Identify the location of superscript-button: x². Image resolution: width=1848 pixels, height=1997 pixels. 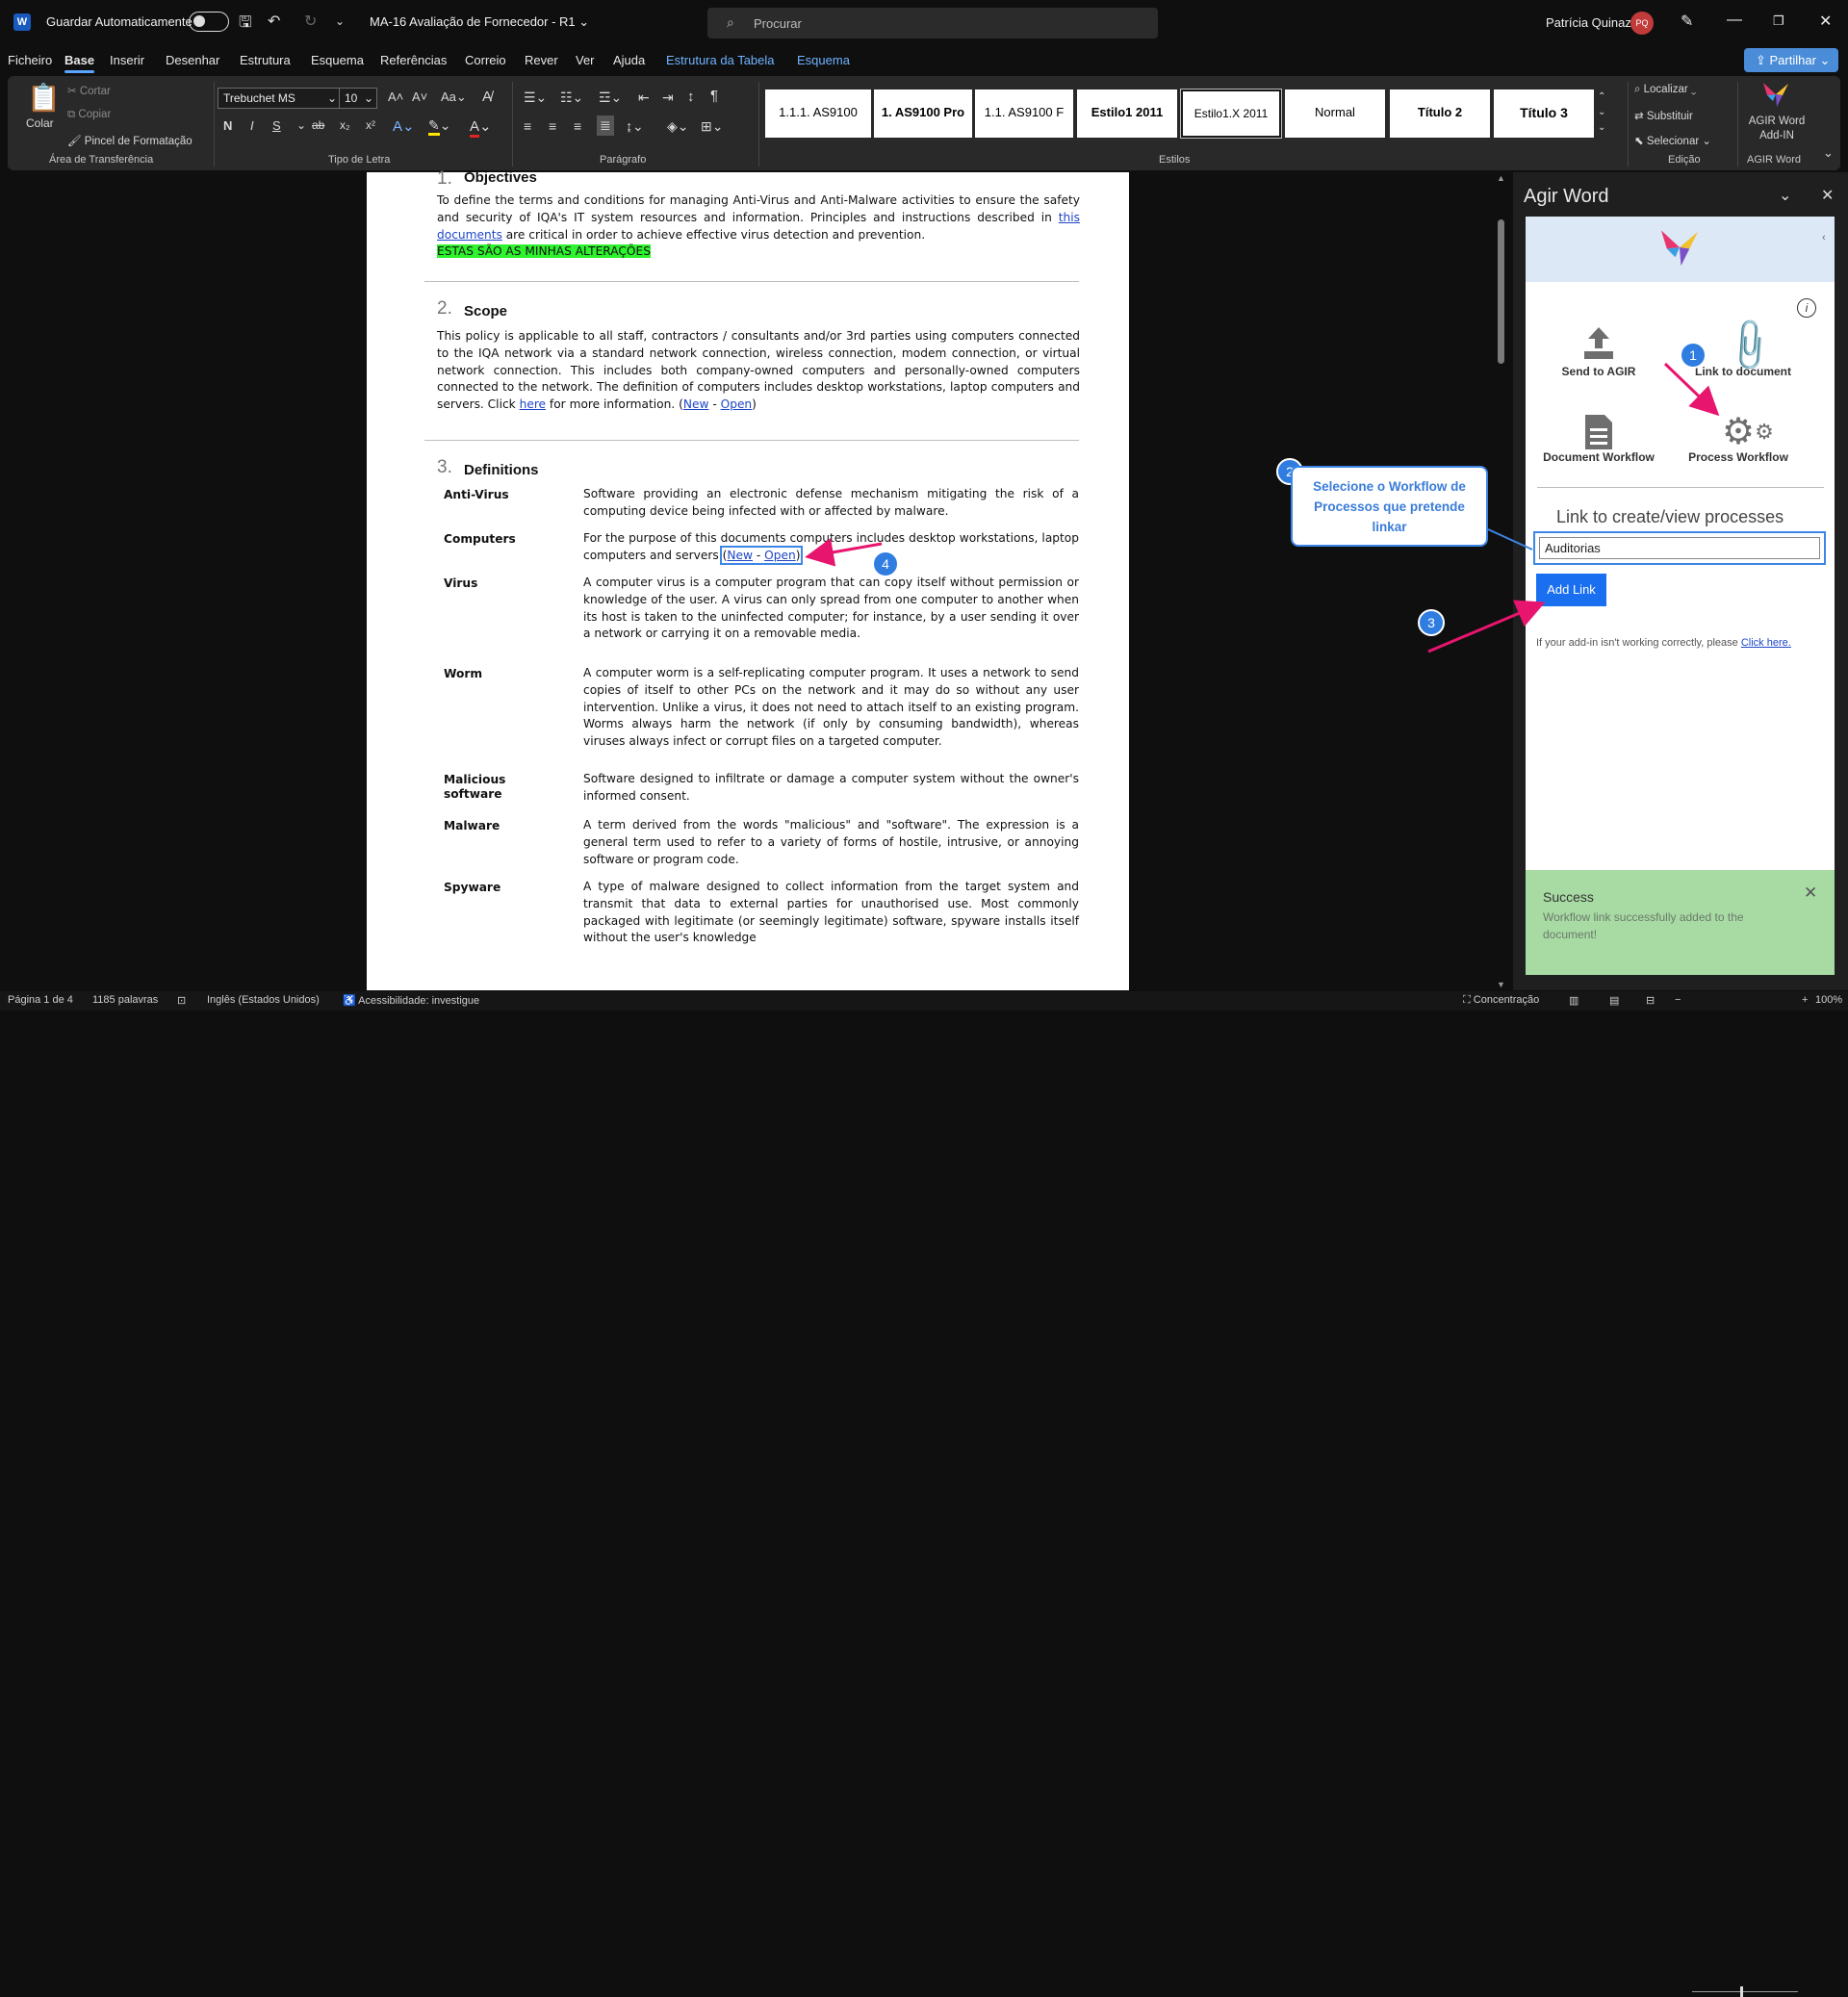
(370, 125).